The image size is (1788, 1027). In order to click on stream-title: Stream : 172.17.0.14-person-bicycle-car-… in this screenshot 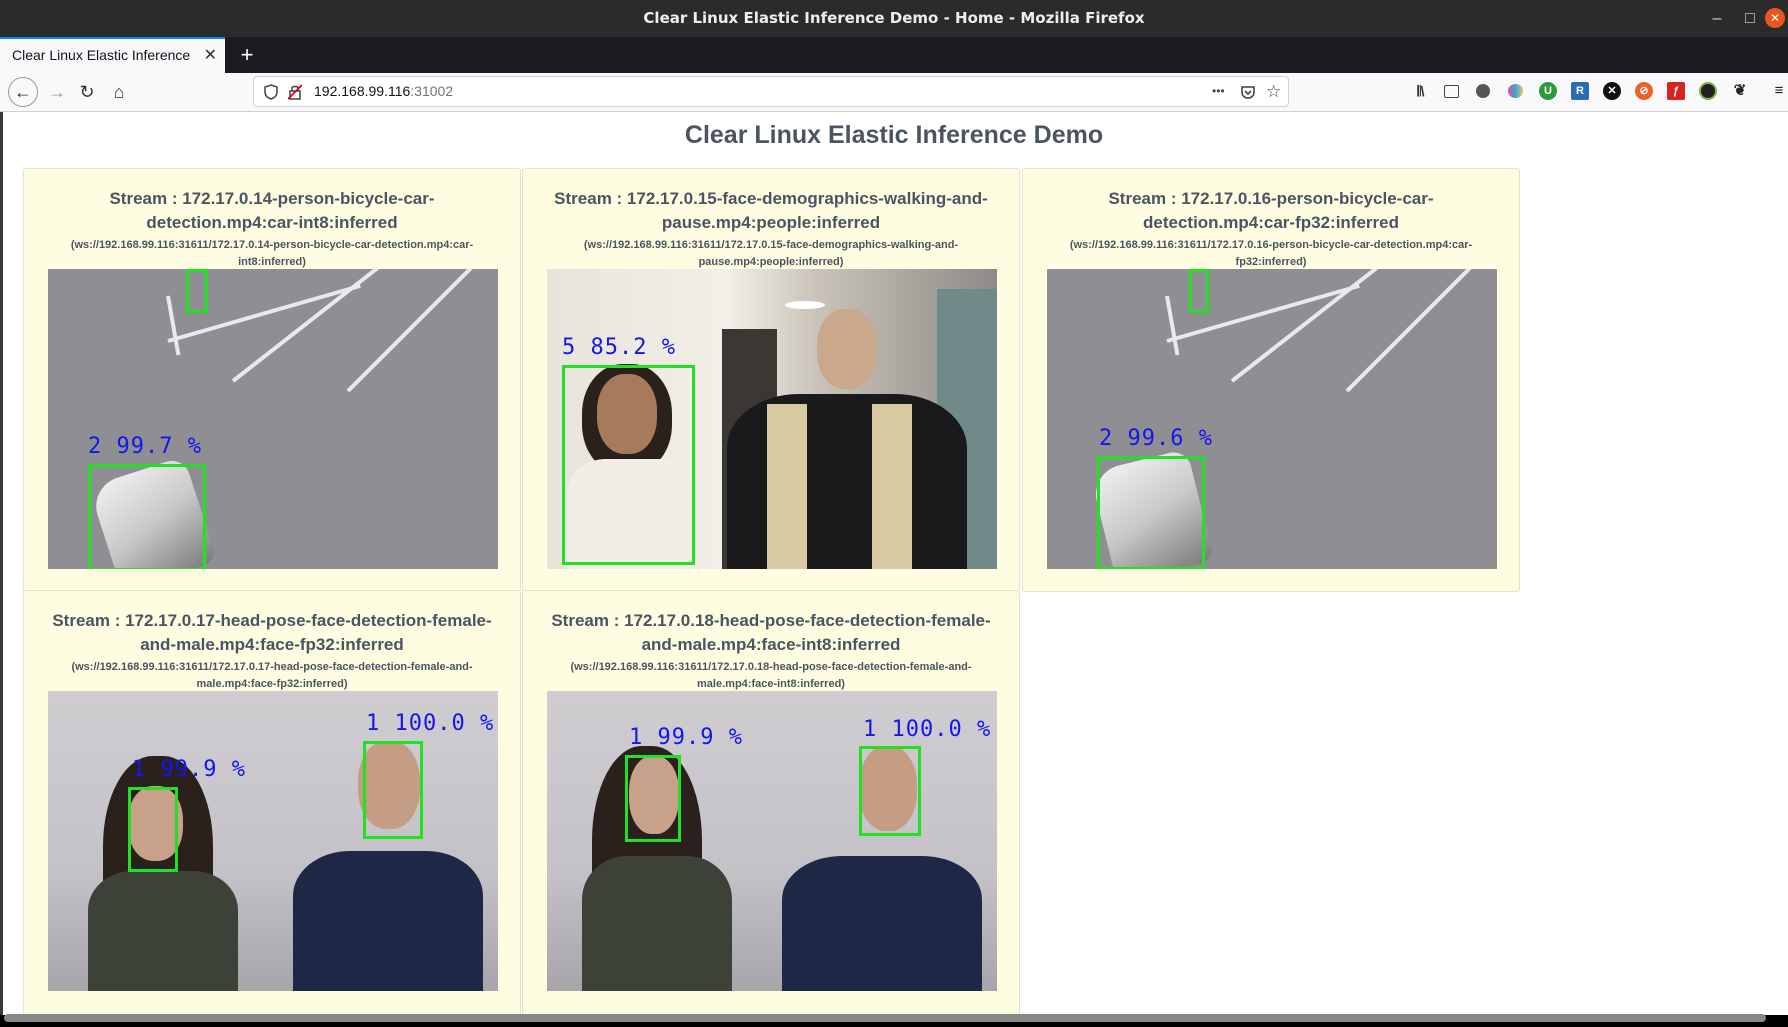, I will do `click(272, 210)`.